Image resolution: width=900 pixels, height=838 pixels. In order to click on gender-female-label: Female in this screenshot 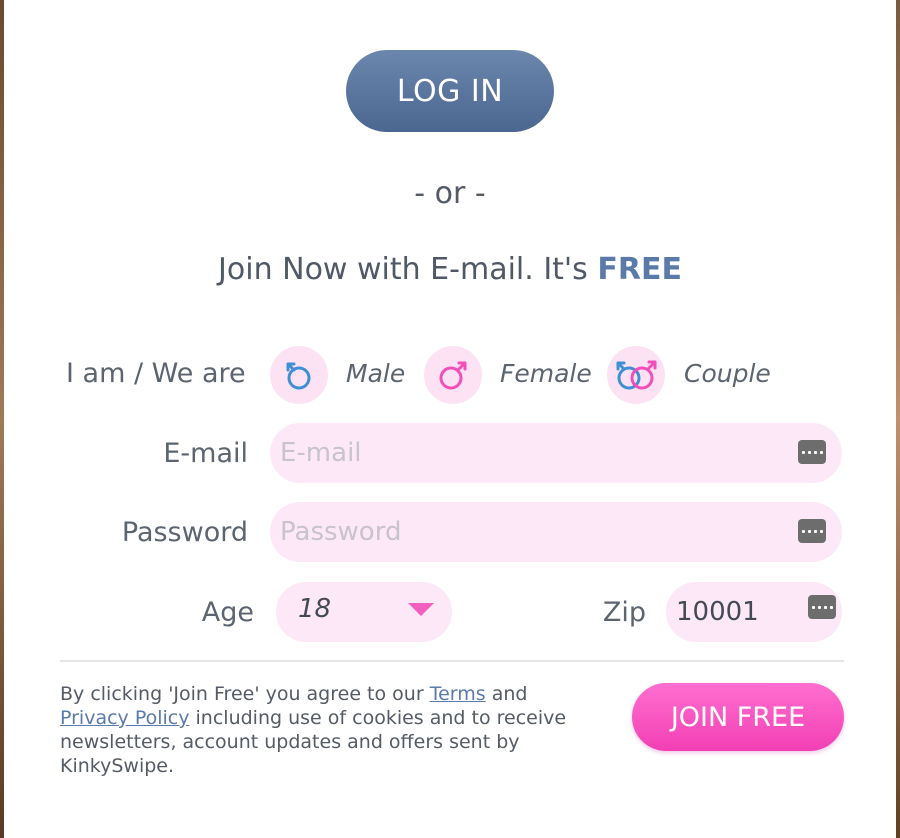, I will do `click(546, 373)`.